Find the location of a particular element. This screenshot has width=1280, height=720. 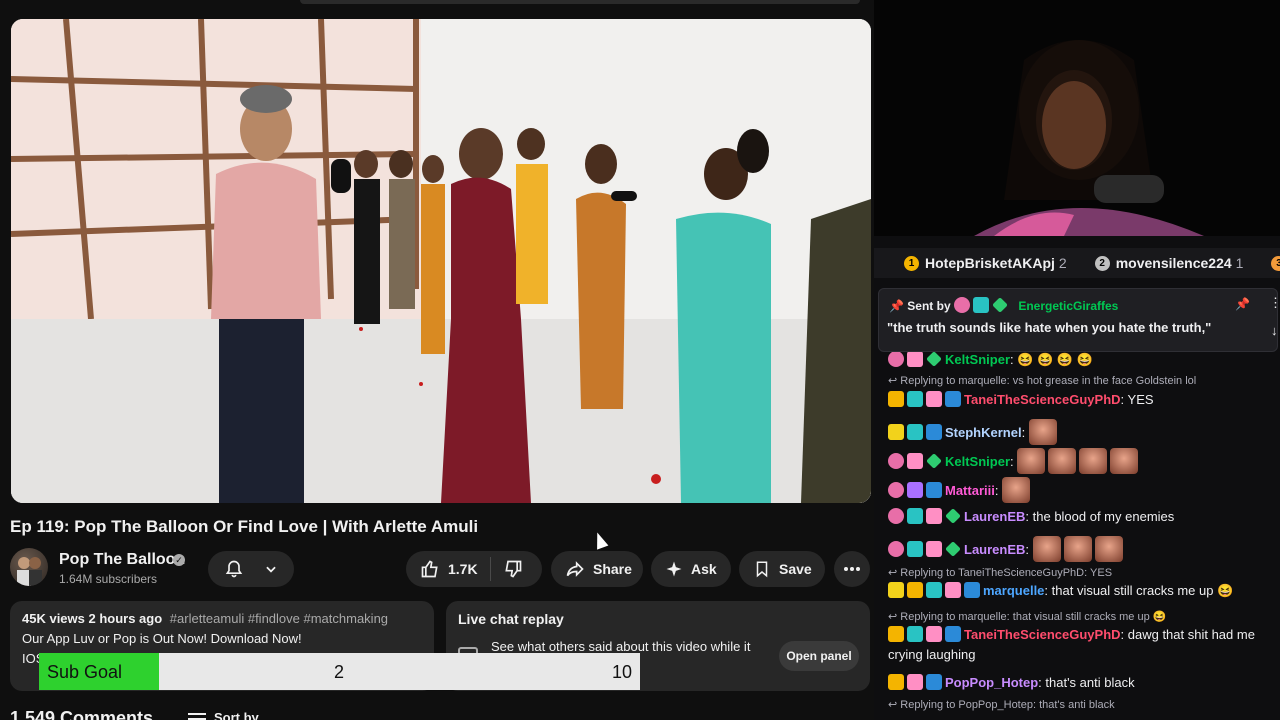

ask-button: Ask is located at coordinates (691, 569).